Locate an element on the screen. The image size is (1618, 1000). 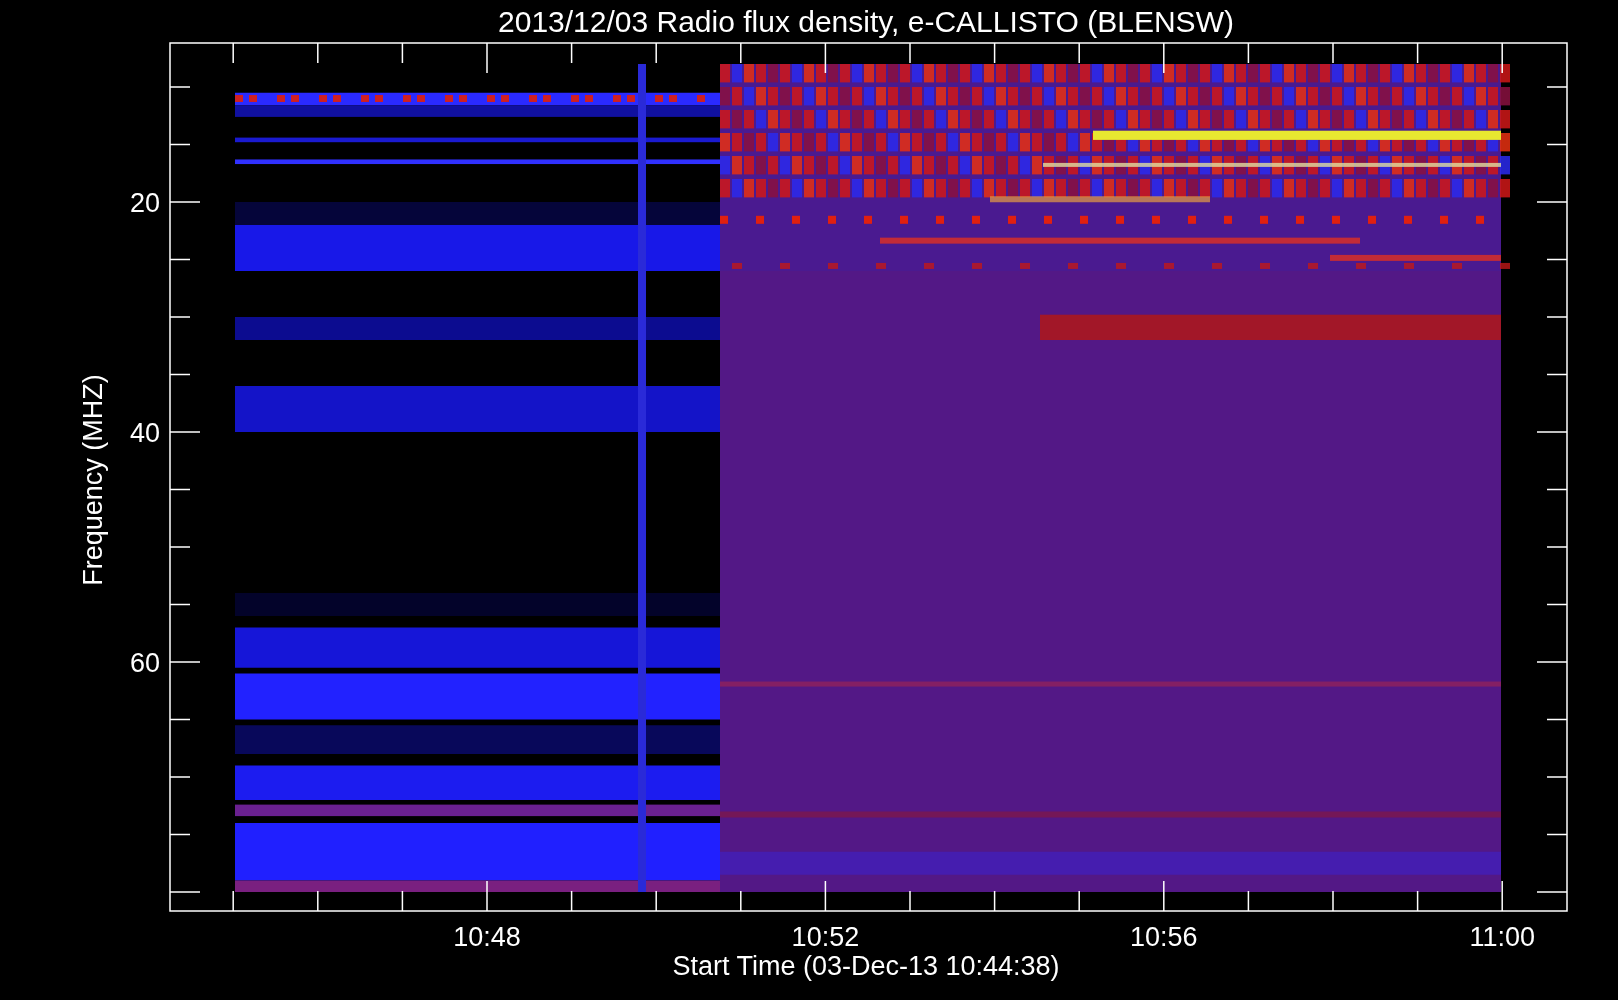
plot-title: 2013/12/03 Radio flux density, e-CALLISTO (BLENSW) is located at coordinates (866, 21).